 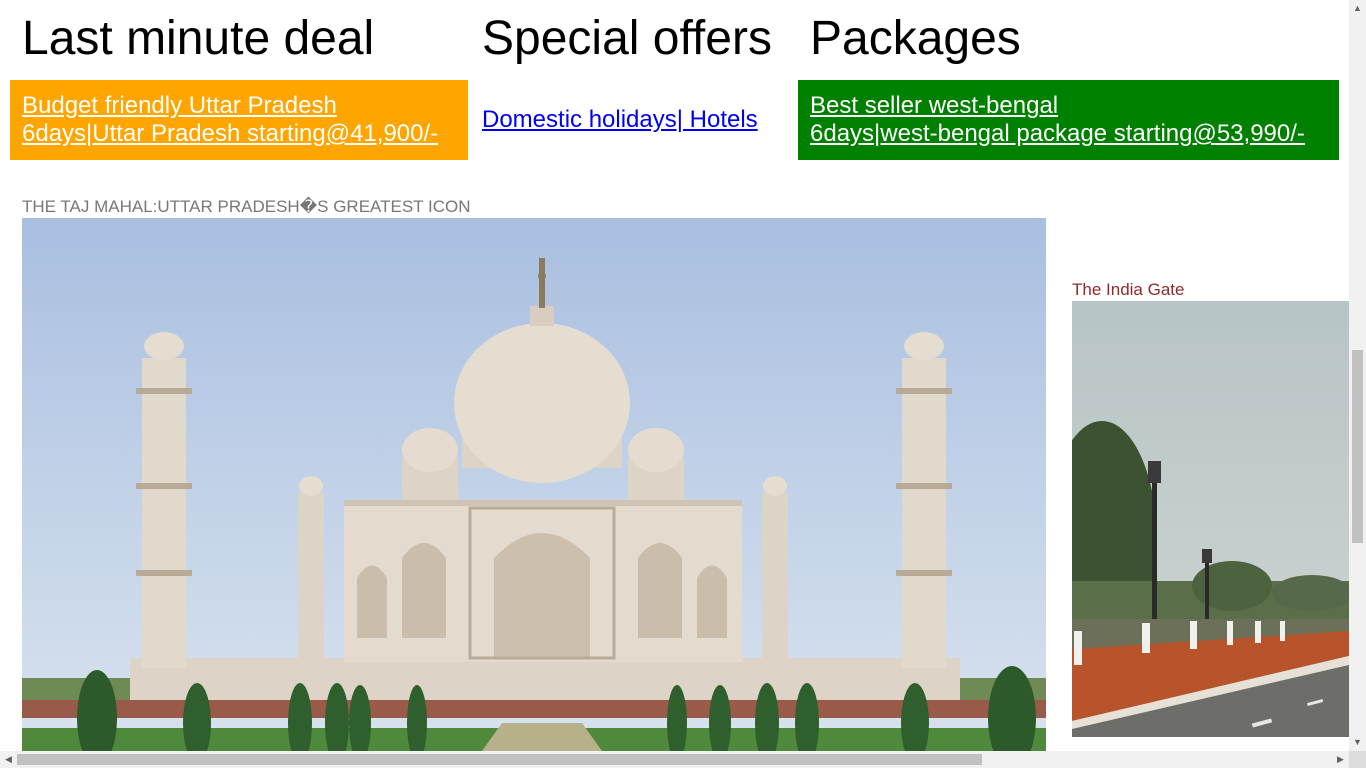 What do you see at coordinates (1357, 446) in the screenshot?
I see `vertical-scroll-thumb` at bounding box center [1357, 446].